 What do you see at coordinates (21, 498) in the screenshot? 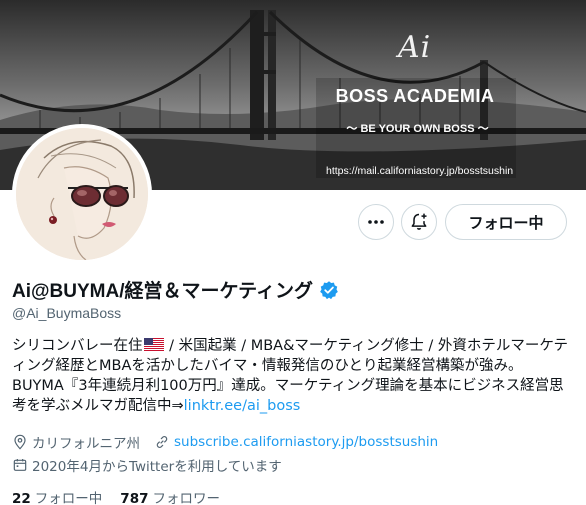
I see `following-count: 22` at bounding box center [21, 498].